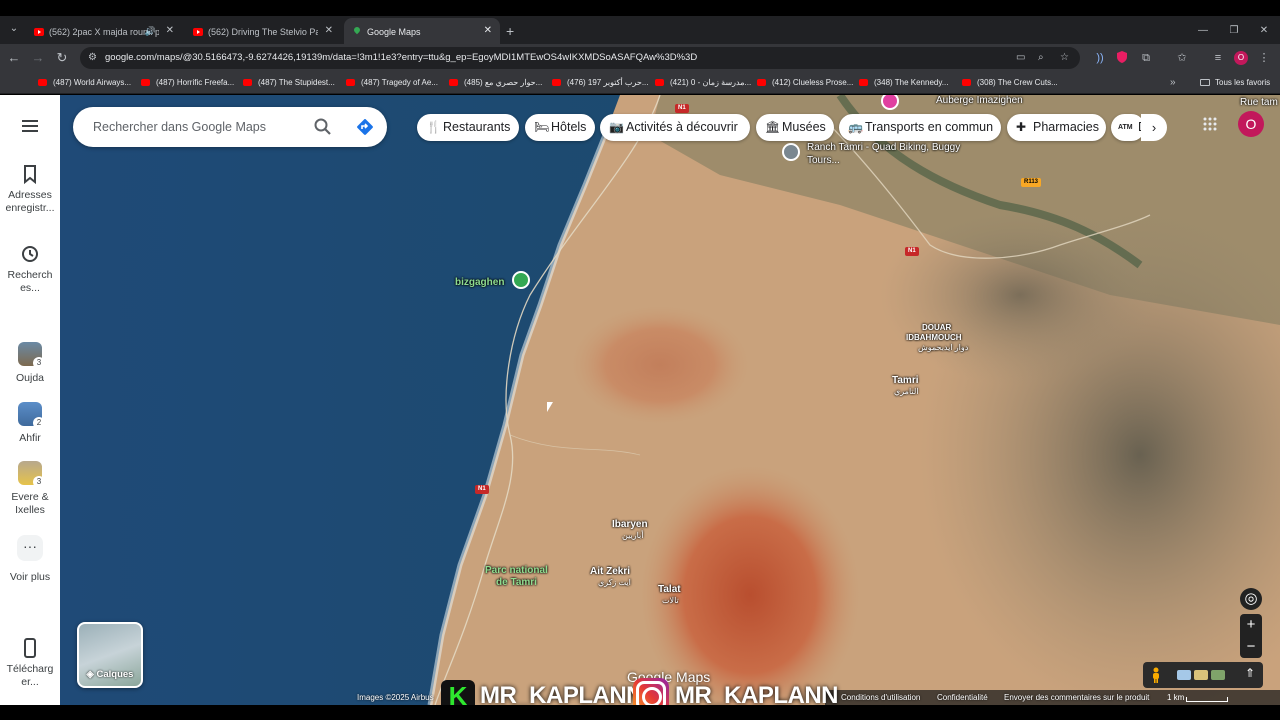 The width and height of the screenshot is (1280, 720). Describe the element at coordinates (323, 127) in the screenshot. I see `search-icon` at that location.